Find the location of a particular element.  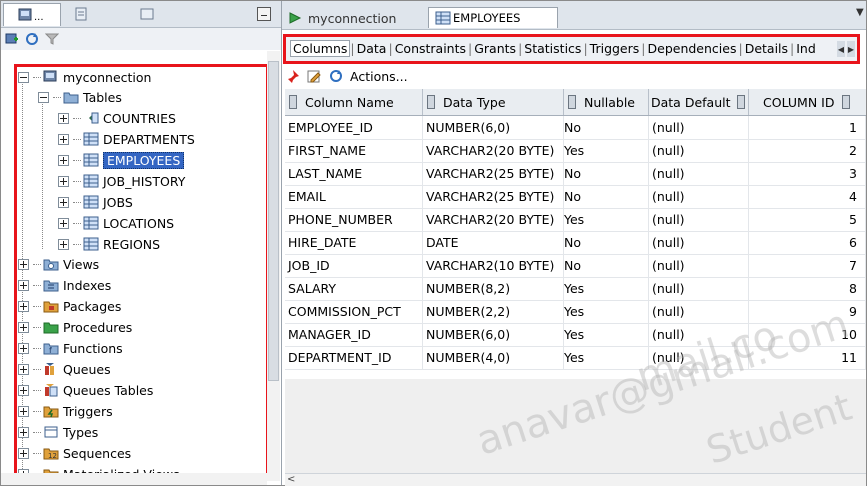

minimize-button is located at coordinates (264, 14).